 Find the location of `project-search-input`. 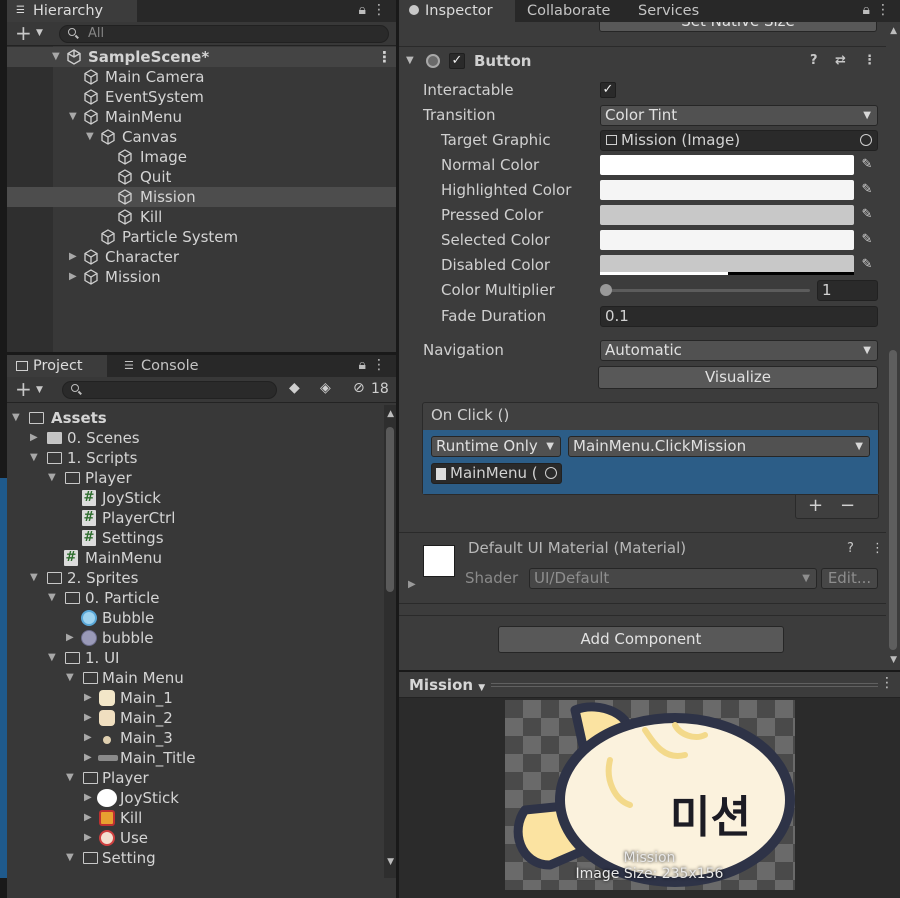

project-search-input is located at coordinates (169, 390).